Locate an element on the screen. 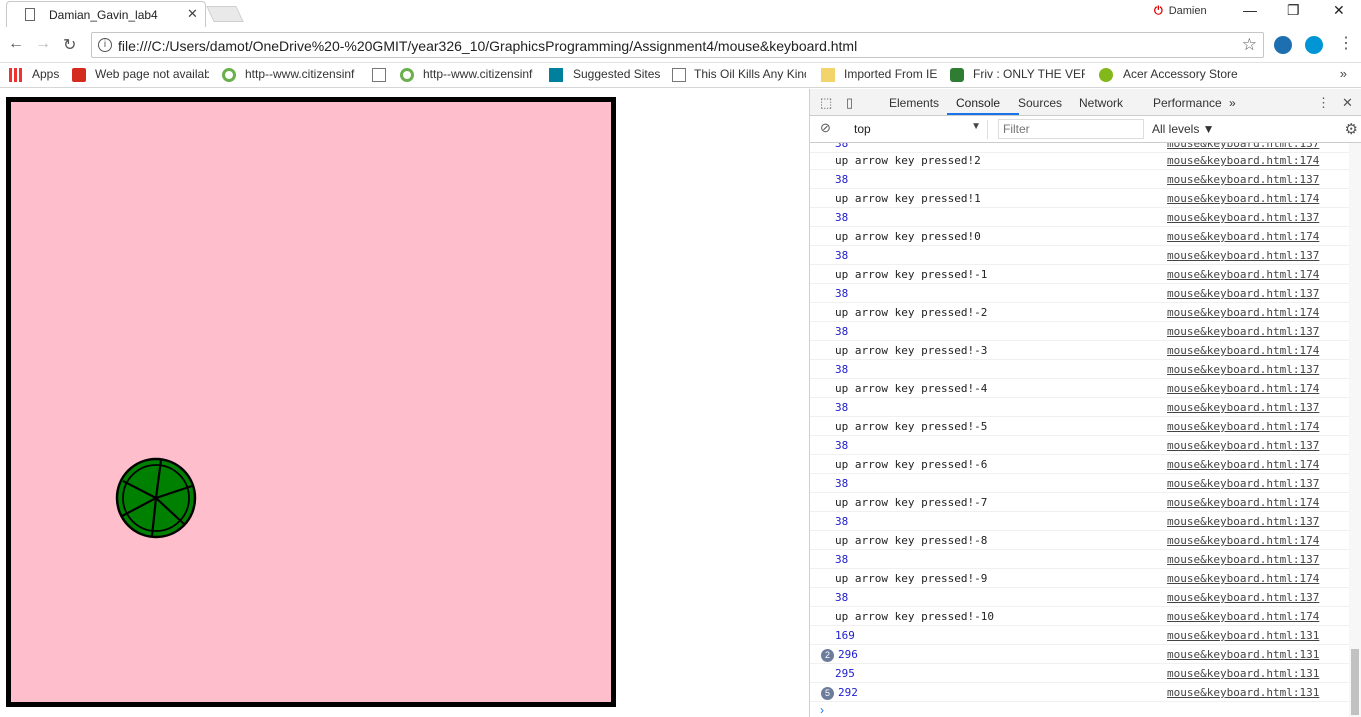 Image resolution: width=1361 pixels, height=717 pixels. context-label: top is located at coordinates (862, 129).